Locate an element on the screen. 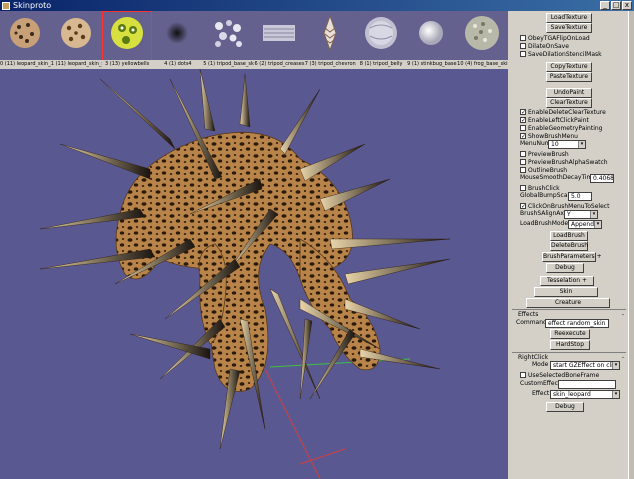 The width and height of the screenshot is (634, 479). brush-item: 0 (11) leopard_skin_spots is located at coordinates (25, 40).